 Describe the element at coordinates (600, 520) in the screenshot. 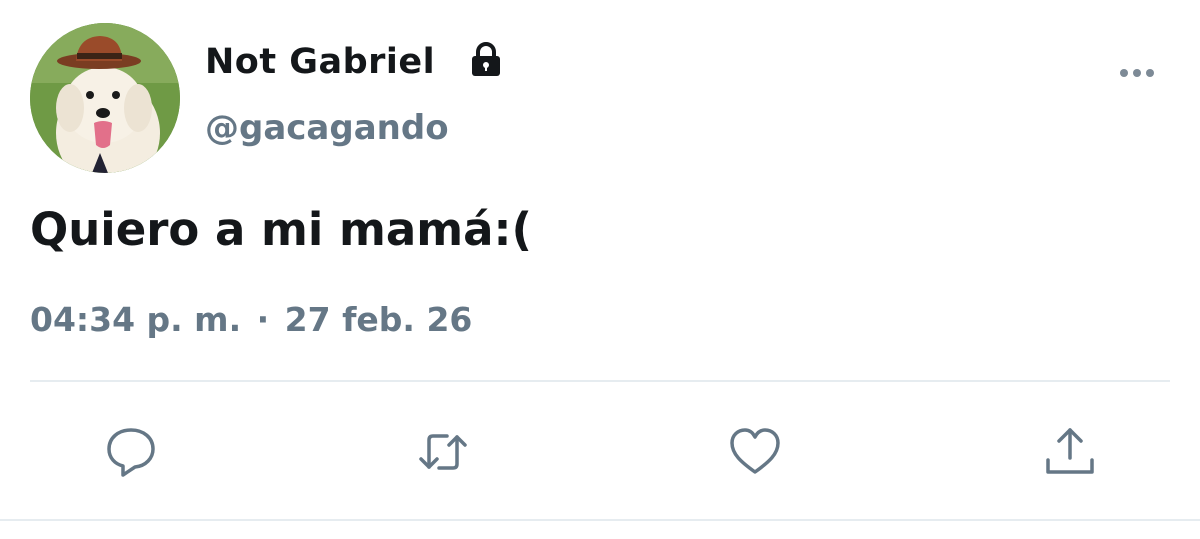

I see `bottom-divider` at that location.